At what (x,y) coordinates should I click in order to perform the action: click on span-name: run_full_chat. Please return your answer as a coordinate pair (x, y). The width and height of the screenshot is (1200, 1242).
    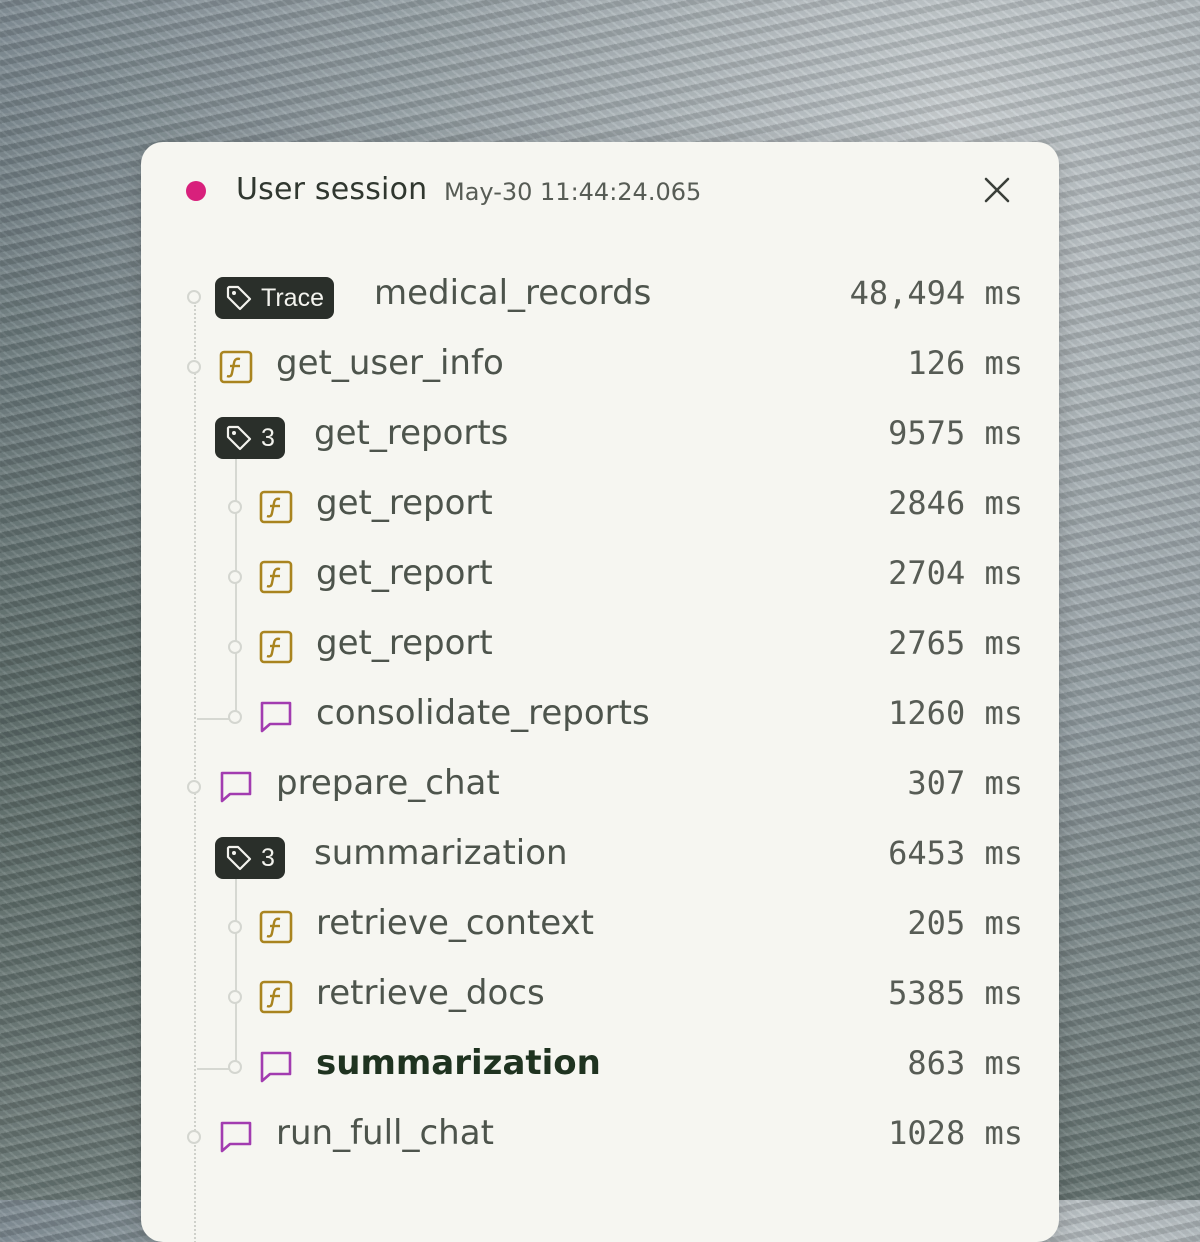
    Looking at the image, I should click on (385, 1133).